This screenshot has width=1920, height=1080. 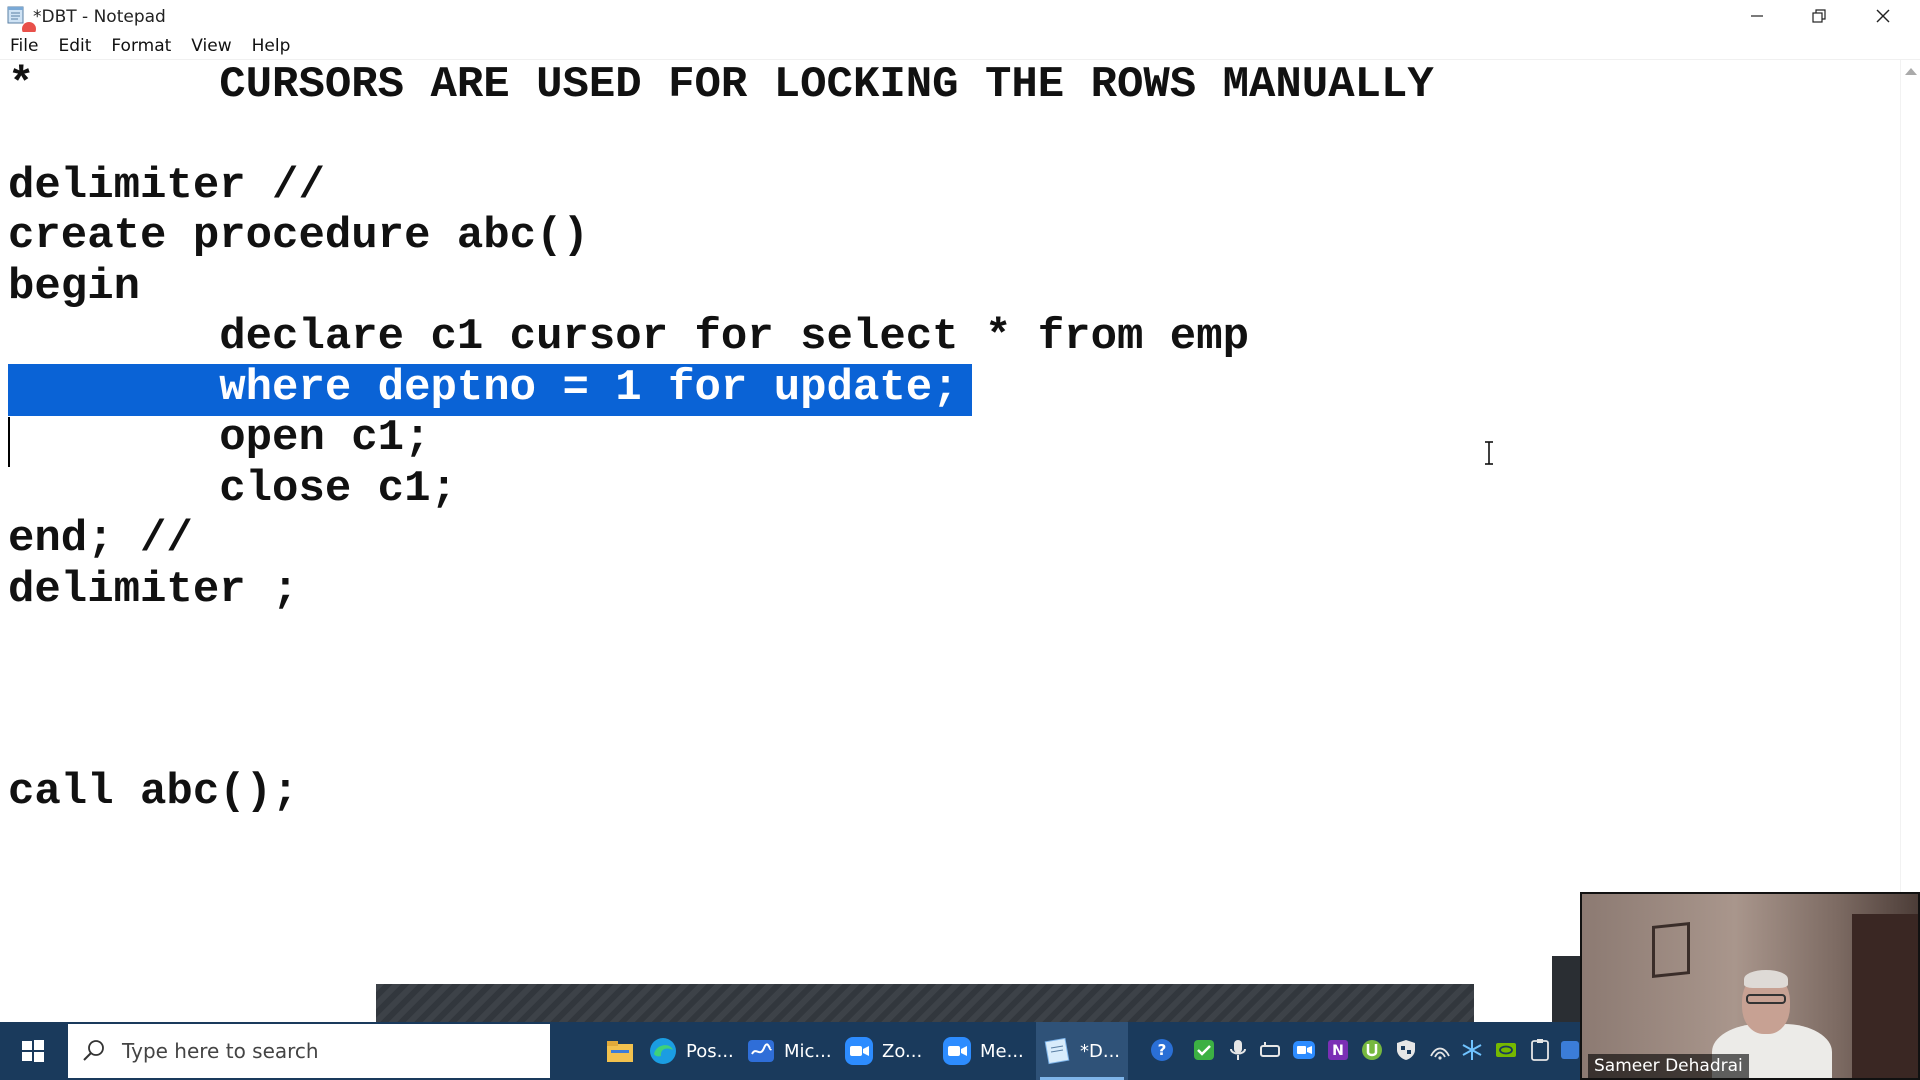 What do you see at coordinates (220, 1051) in the screenshot?
I see `search-placeholder: Type here to search` at bounding box center [220, 1051].